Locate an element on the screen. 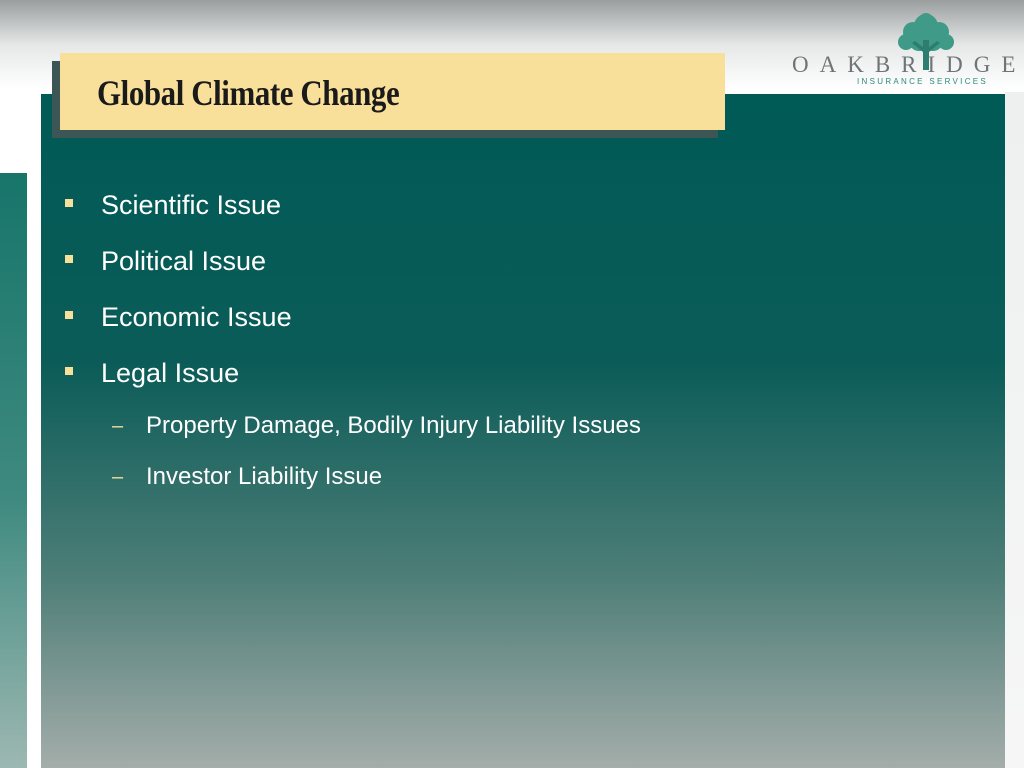  logo-wordmark: OAKBRIDGE is located at coordinates (908, 64).